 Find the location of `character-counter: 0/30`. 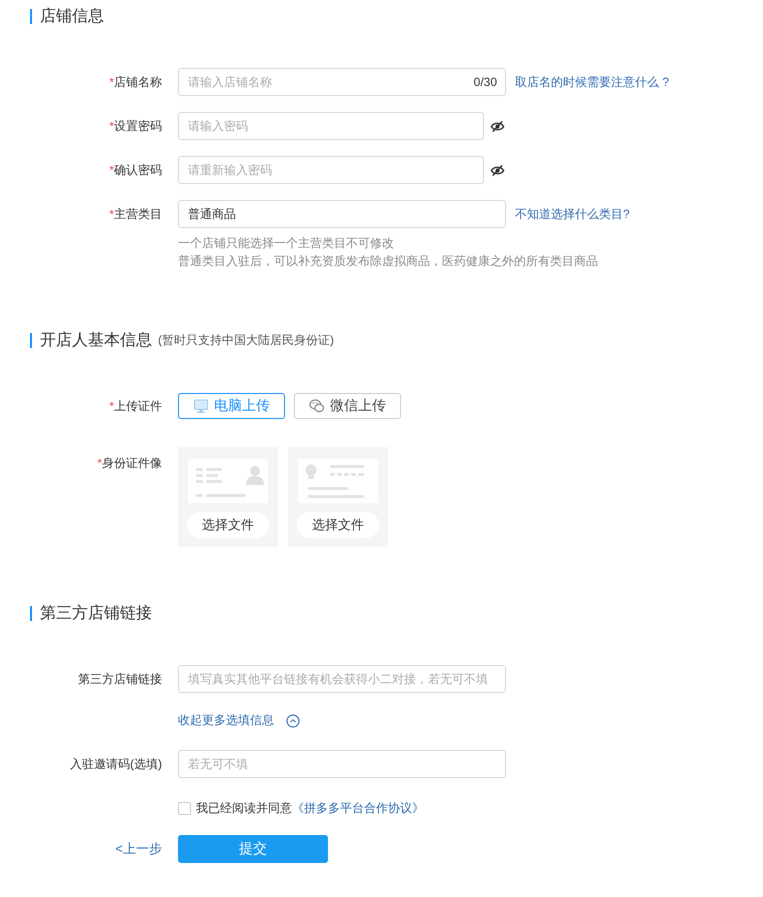

character-counter: 0/30 is located at coordinates (485, 82).